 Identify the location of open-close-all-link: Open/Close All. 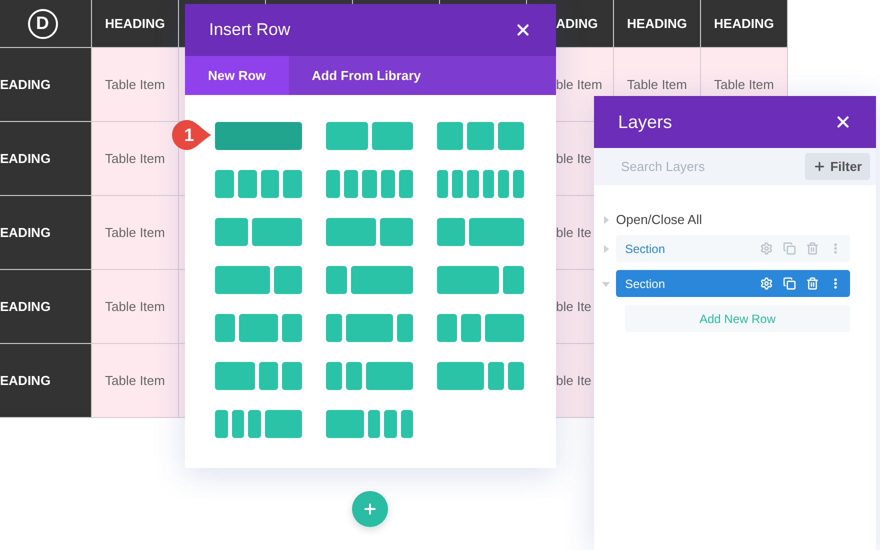
(659, 219).